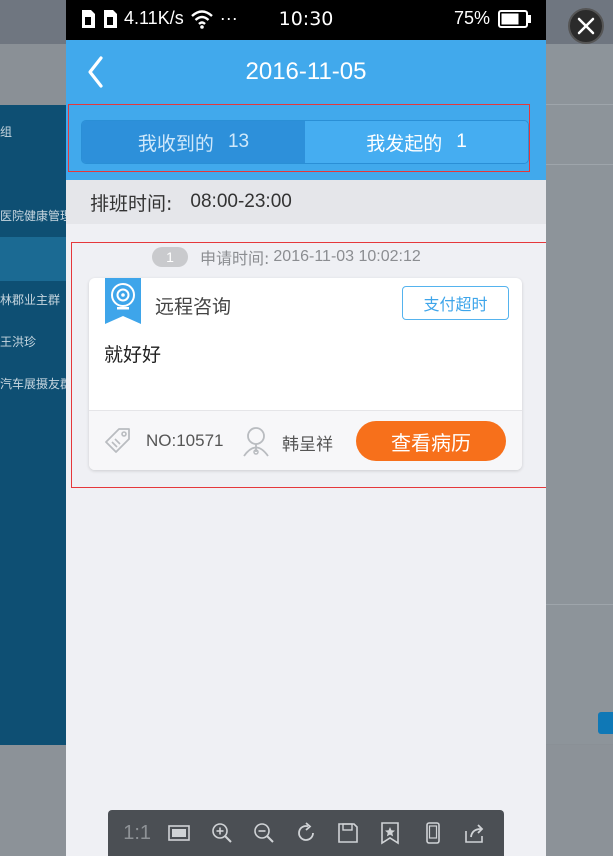  I want to click on doctor-icon, so click(256, 442).